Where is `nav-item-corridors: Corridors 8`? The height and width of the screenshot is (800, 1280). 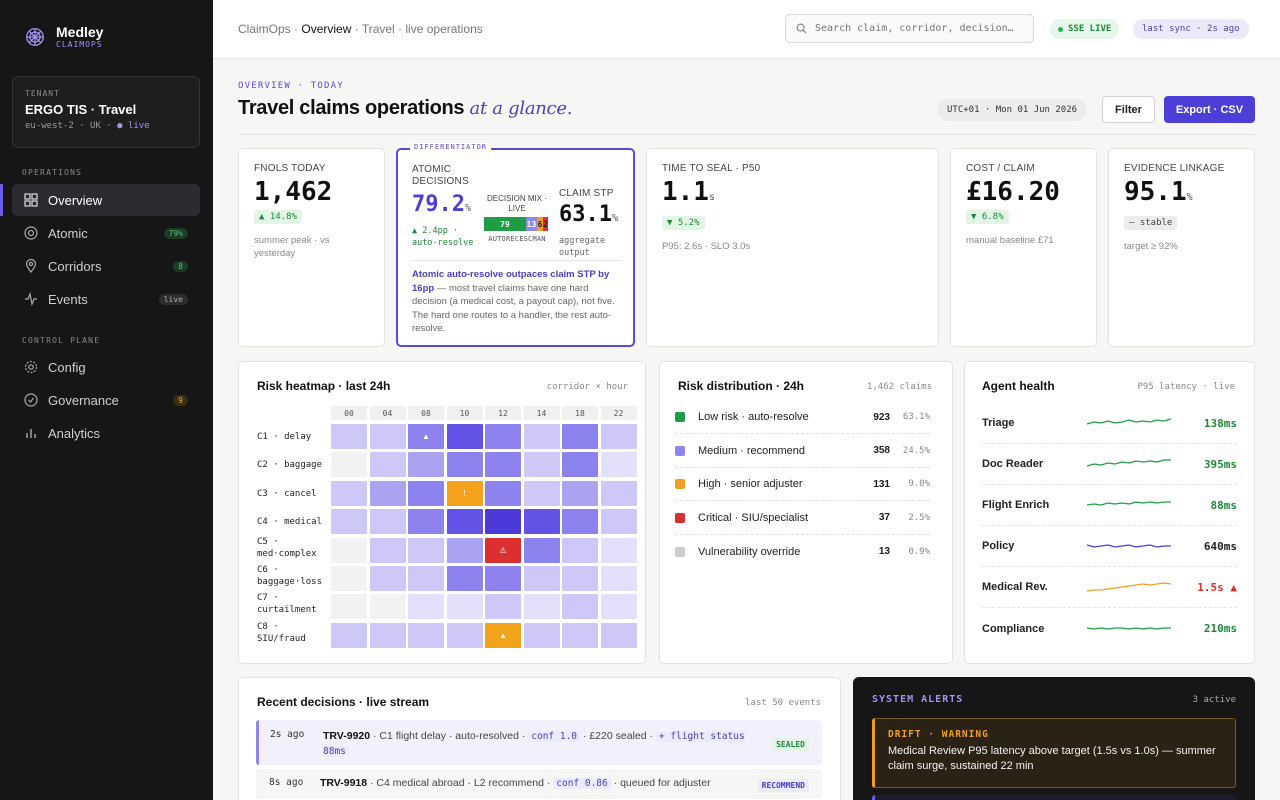 nav-item-corridors: Corridors 8 is located at coordinates (106, 266).